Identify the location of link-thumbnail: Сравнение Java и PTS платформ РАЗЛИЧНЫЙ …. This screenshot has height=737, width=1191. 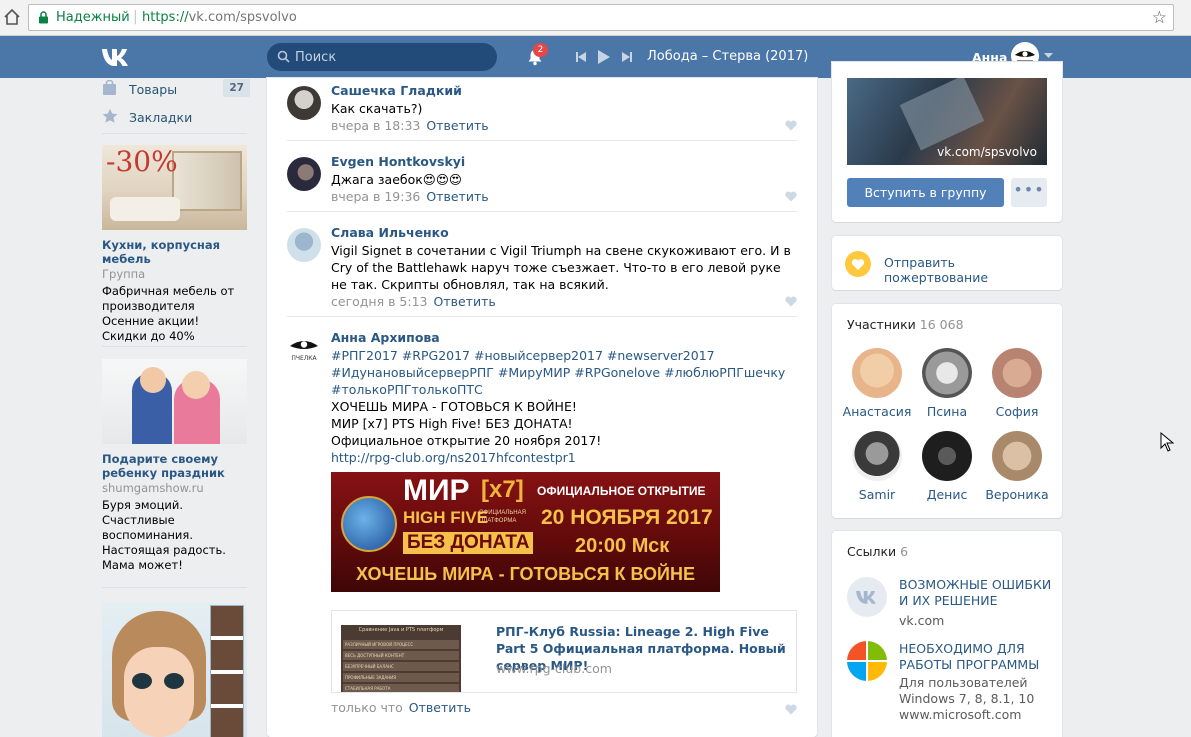
(401, 658).